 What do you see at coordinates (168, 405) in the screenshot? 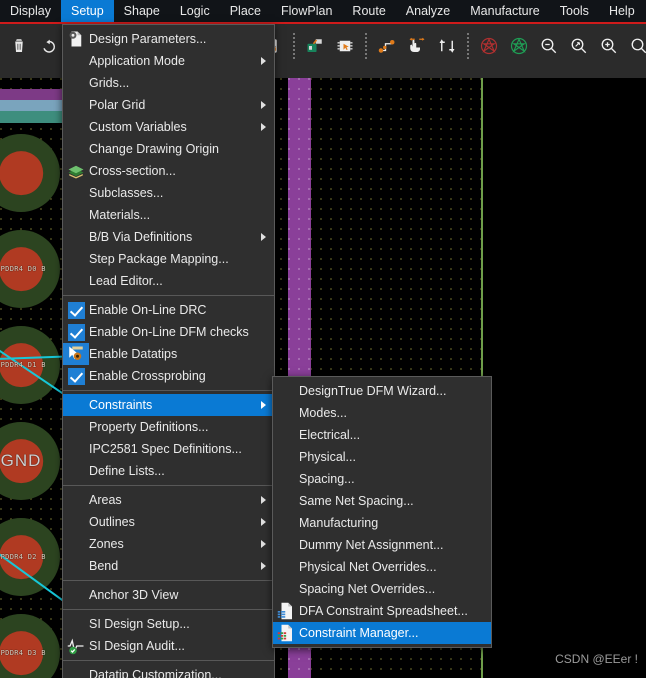
I see `menu-item-constraints: Constraints` at bounding box center [168, 405].